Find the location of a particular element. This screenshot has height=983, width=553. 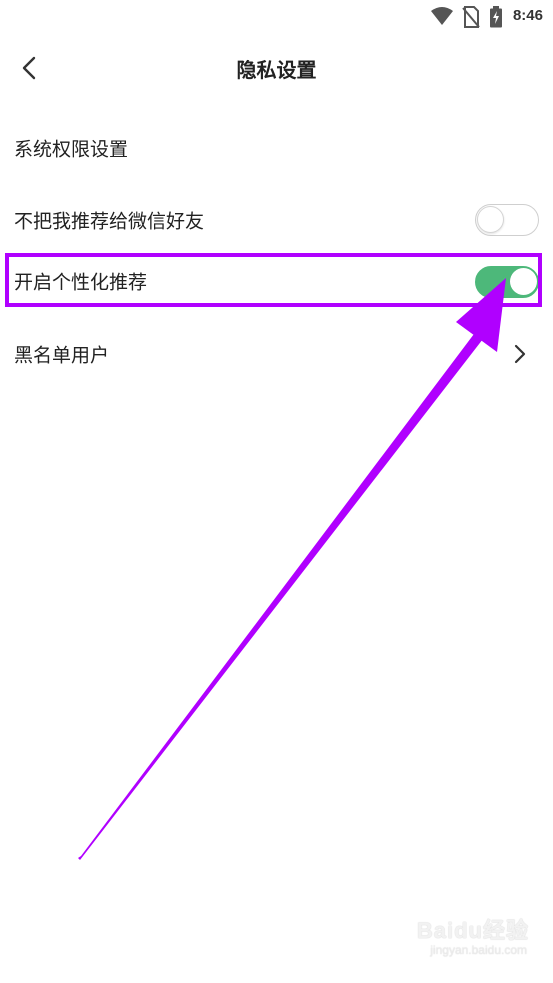

hide-from-wechat-friends-toggle is located at coordinates (507, 220).